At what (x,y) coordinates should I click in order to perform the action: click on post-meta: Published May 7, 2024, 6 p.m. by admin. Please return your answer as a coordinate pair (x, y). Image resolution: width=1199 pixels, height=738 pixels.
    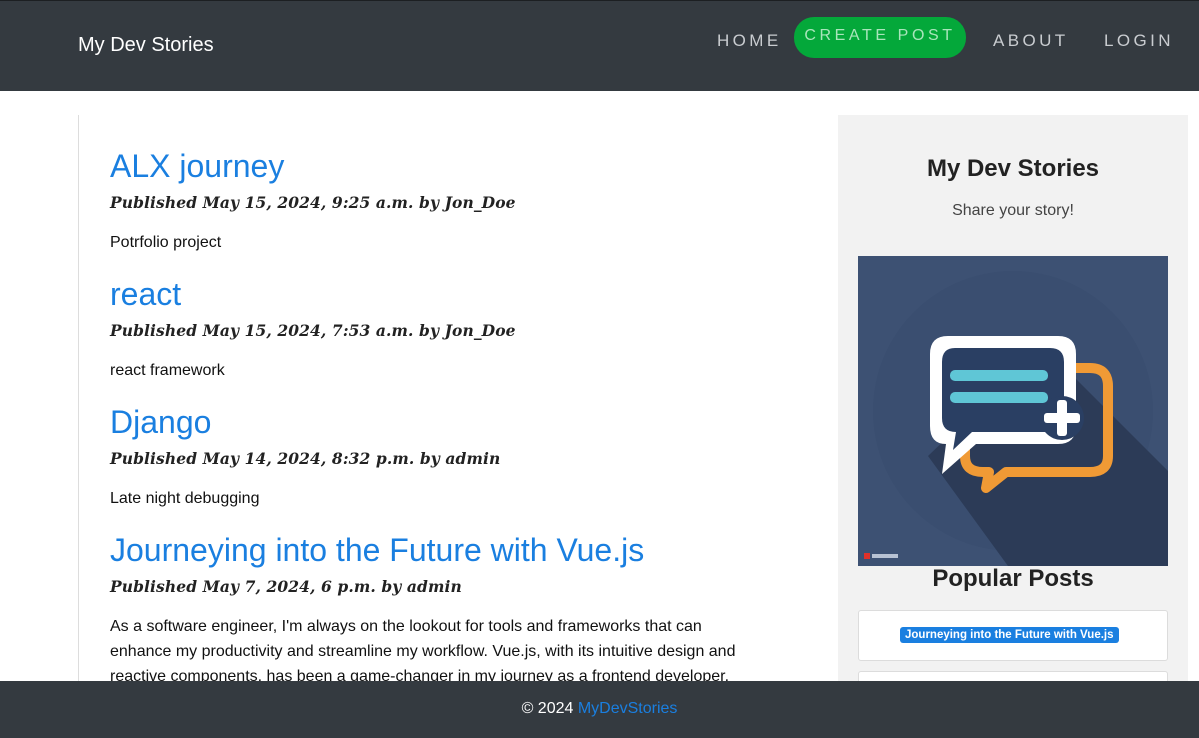
    Looking at the image, I should click on (286, 586).